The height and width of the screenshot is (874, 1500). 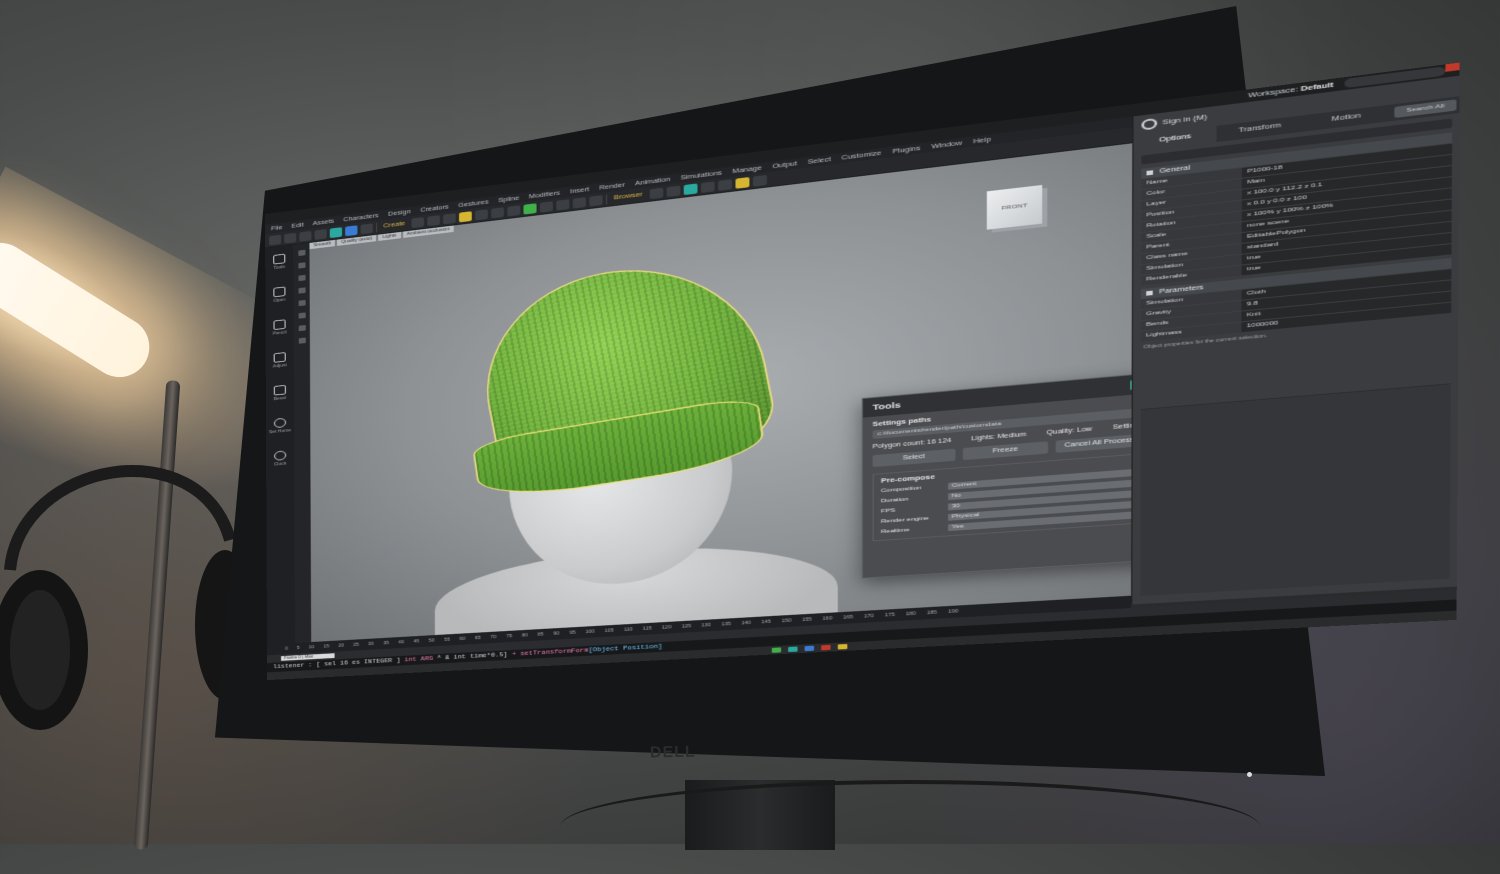 I want to click on menu-item-help: Help, so click(x=982, y=140).